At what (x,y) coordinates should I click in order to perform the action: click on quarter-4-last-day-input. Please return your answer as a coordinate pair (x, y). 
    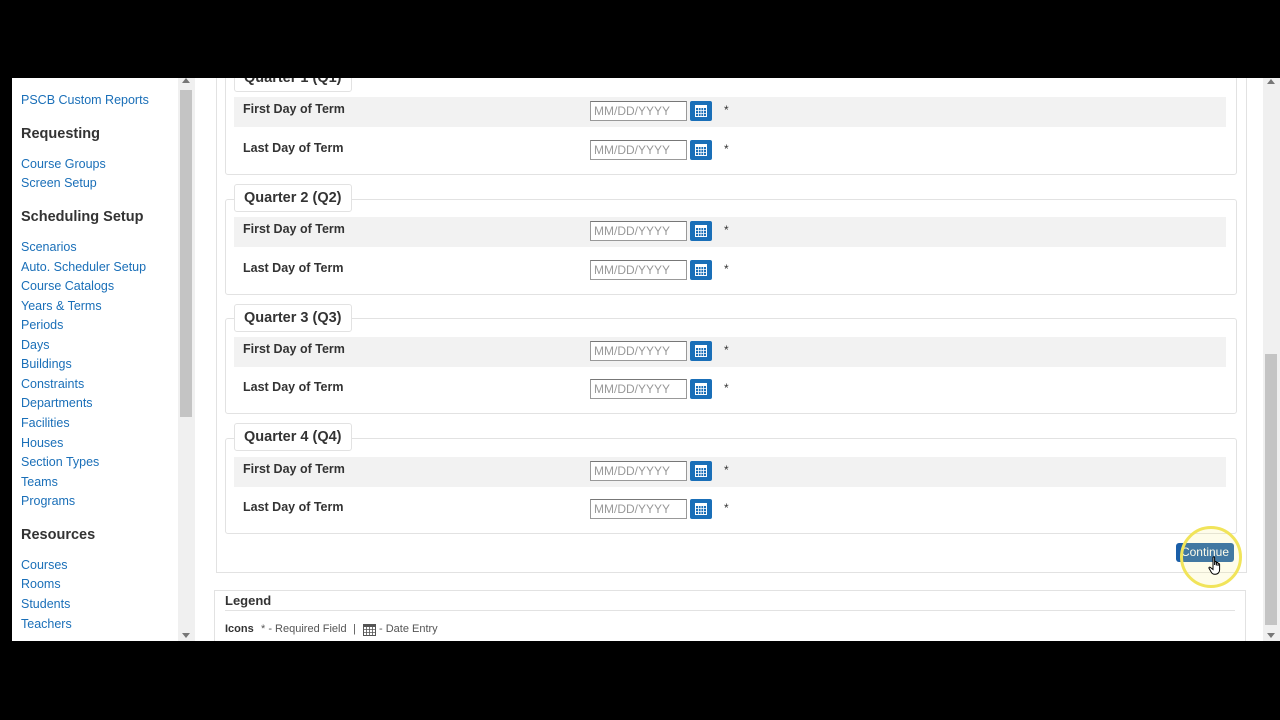
    Looking at the image, I should click on (638, 509).